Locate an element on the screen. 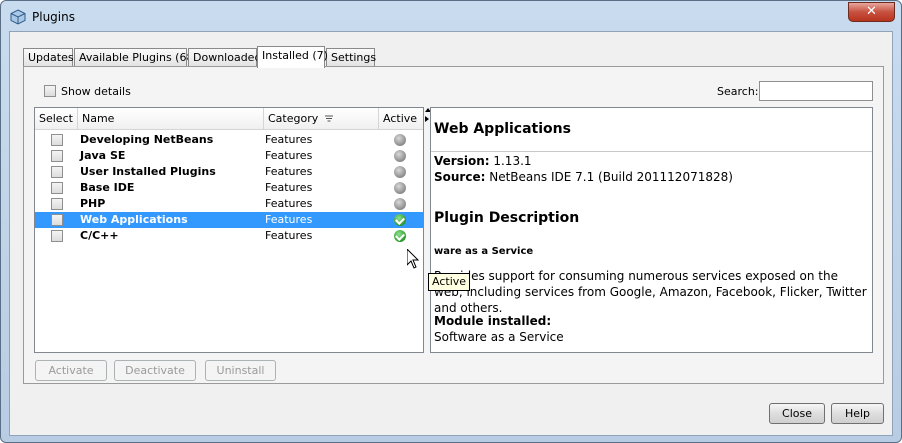 Image resolution: width=902 pixels, height=443 pixels. column-select: Select is located at coordinates (56, 119).